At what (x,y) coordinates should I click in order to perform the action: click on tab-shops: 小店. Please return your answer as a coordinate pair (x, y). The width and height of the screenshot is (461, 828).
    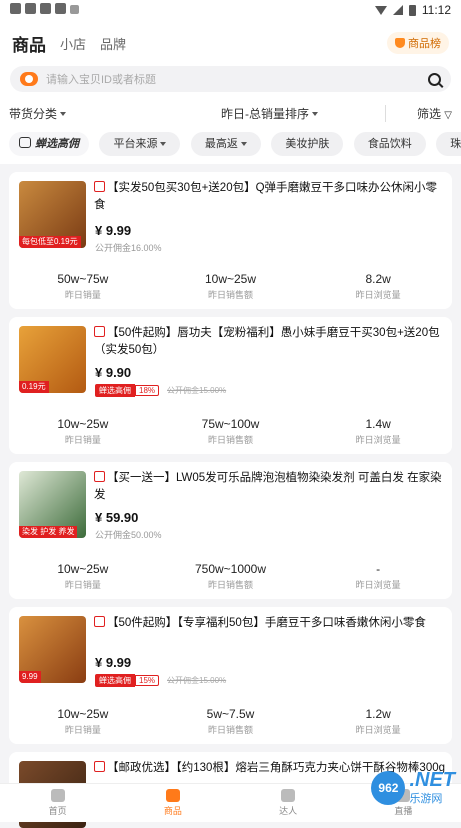
    Looking at the image, I should click on (73, 43).